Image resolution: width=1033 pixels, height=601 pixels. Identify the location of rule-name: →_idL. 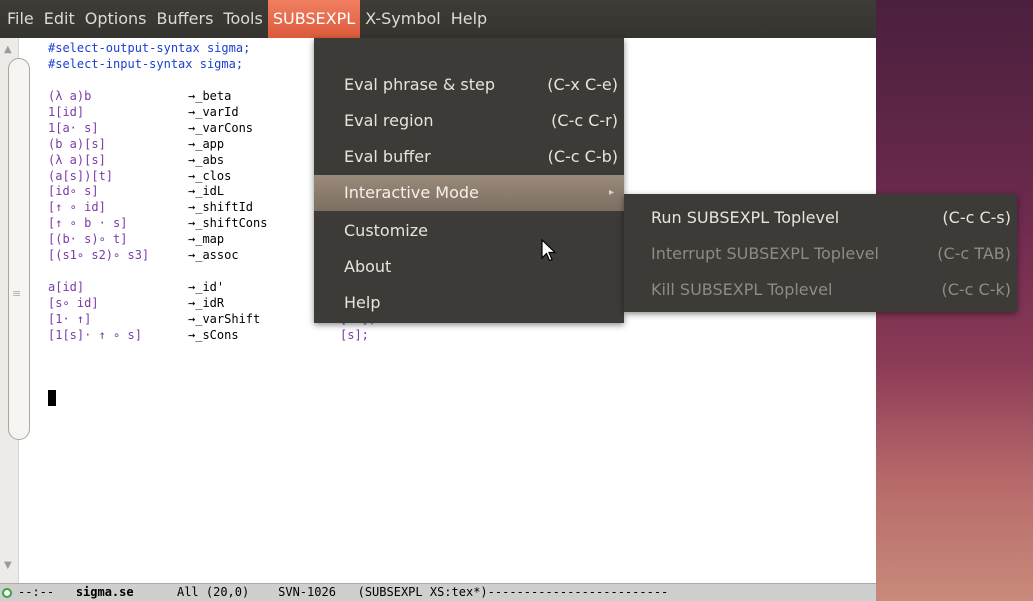
(206, 191).